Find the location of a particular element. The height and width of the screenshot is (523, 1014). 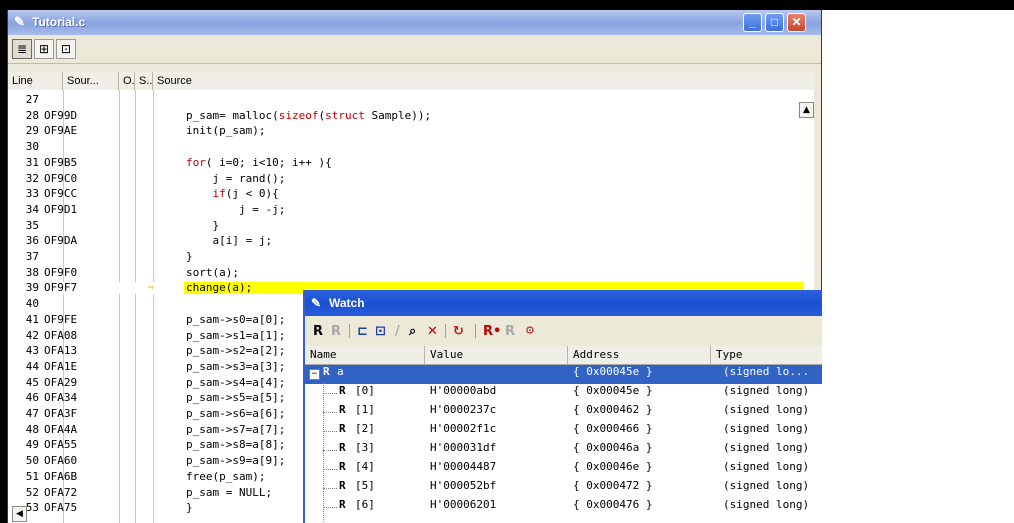

collapse-icon: − is located at coordinates (314, 374).